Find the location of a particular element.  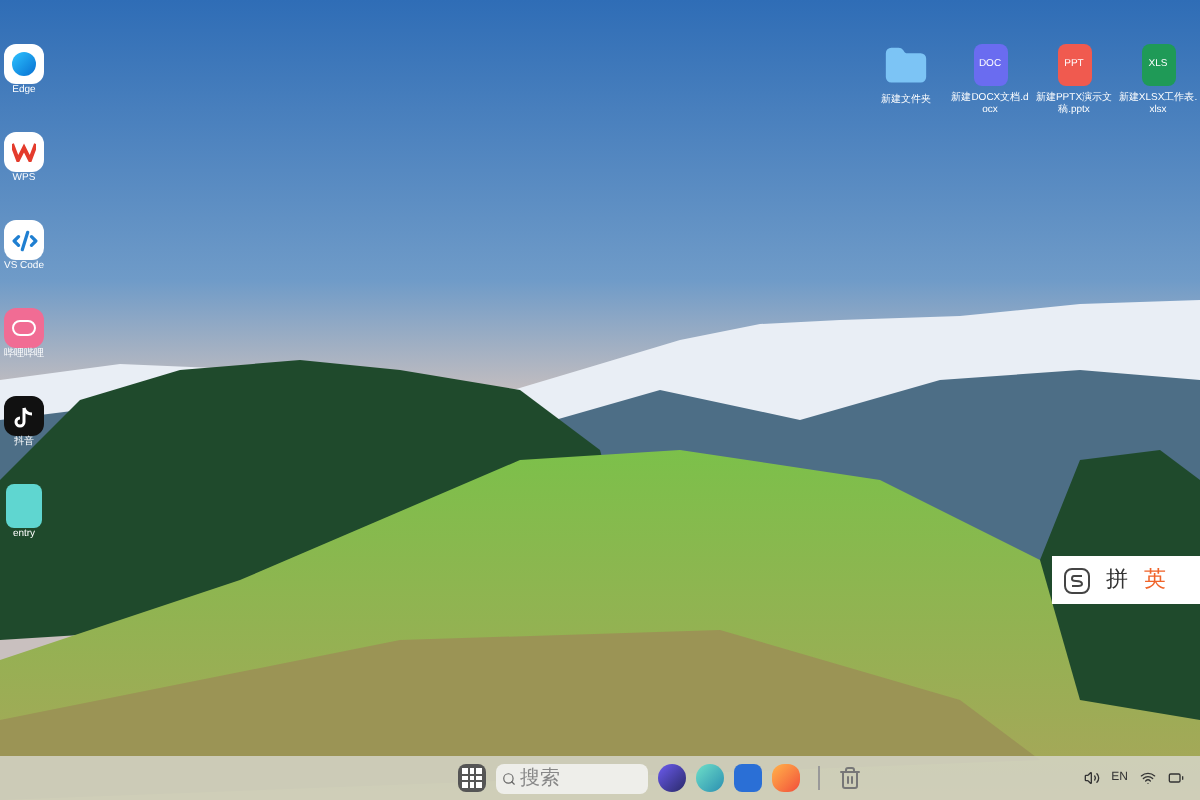

wifi-icon is located at coordinates (1148, 778).